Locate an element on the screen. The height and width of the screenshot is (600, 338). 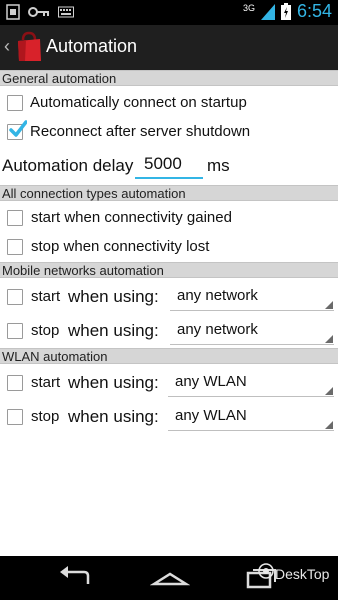
wlan-start-spinner: any WLAN is located at coordinates (251, 383).